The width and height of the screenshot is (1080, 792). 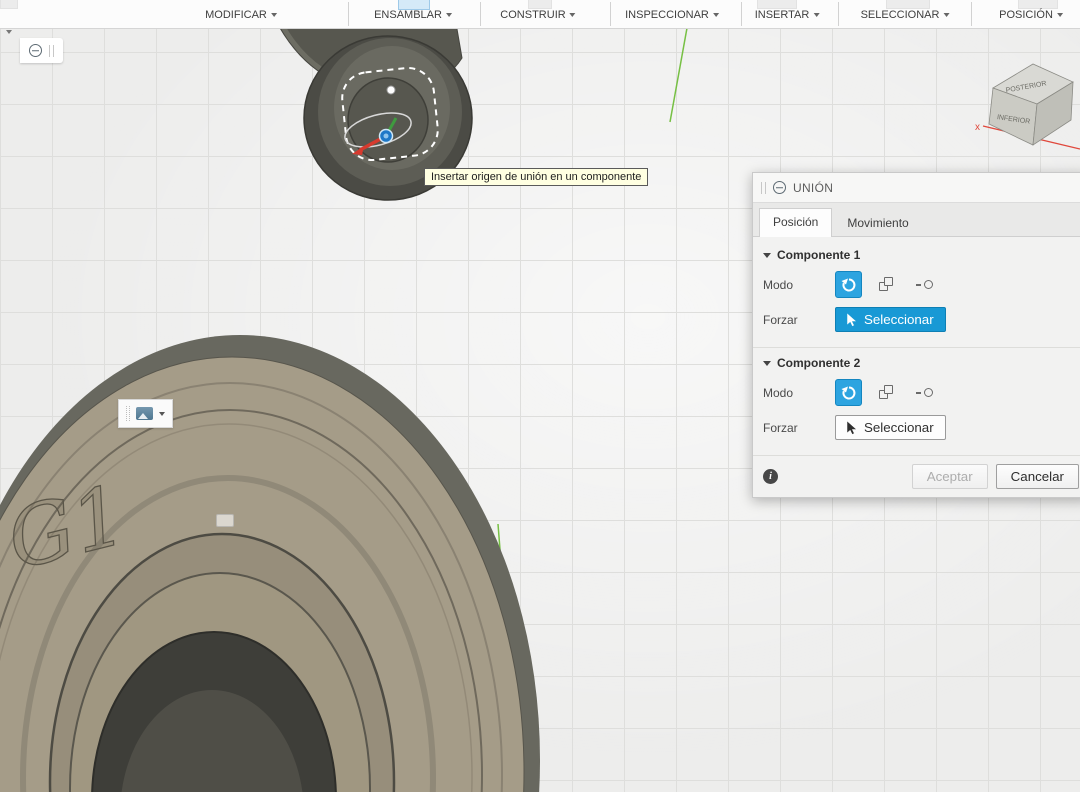 I want to click on cancel-button: Cancelar, so click(x=1037, y=476).